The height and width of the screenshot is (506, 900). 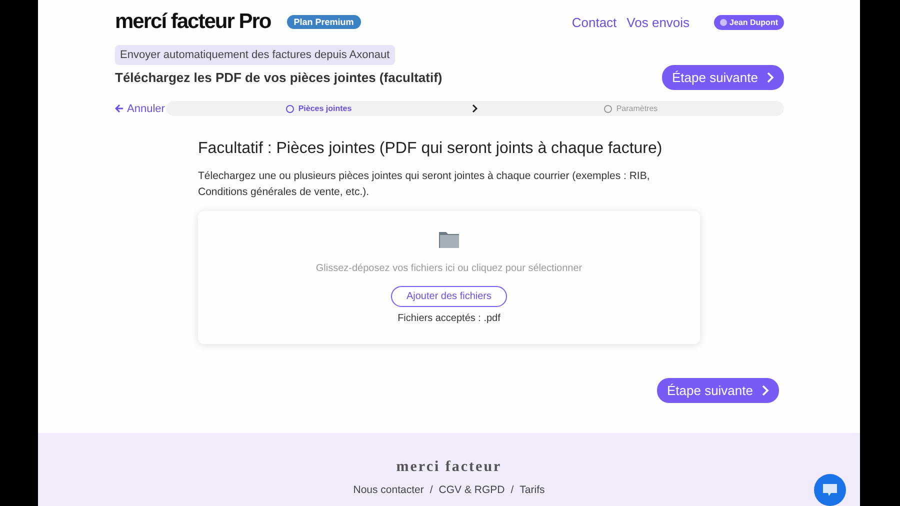 I want to click on context-tag: Envoyer automatiquement des factures depuis Axonaut, so click(x=255, y=55).